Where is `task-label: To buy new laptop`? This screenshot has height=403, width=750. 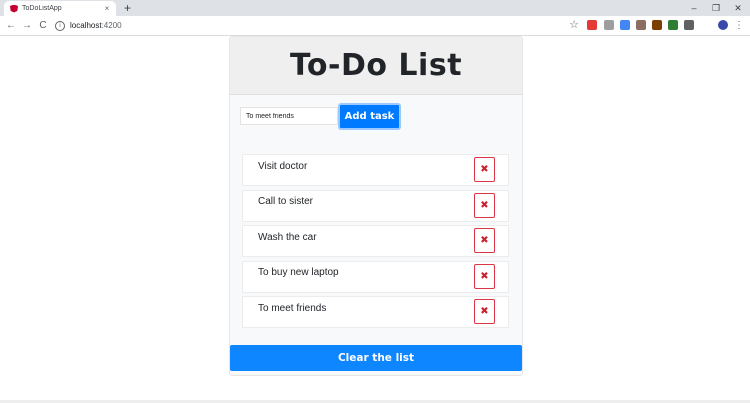
task-label: To buy new laptop is located at coordinates (298, 272).